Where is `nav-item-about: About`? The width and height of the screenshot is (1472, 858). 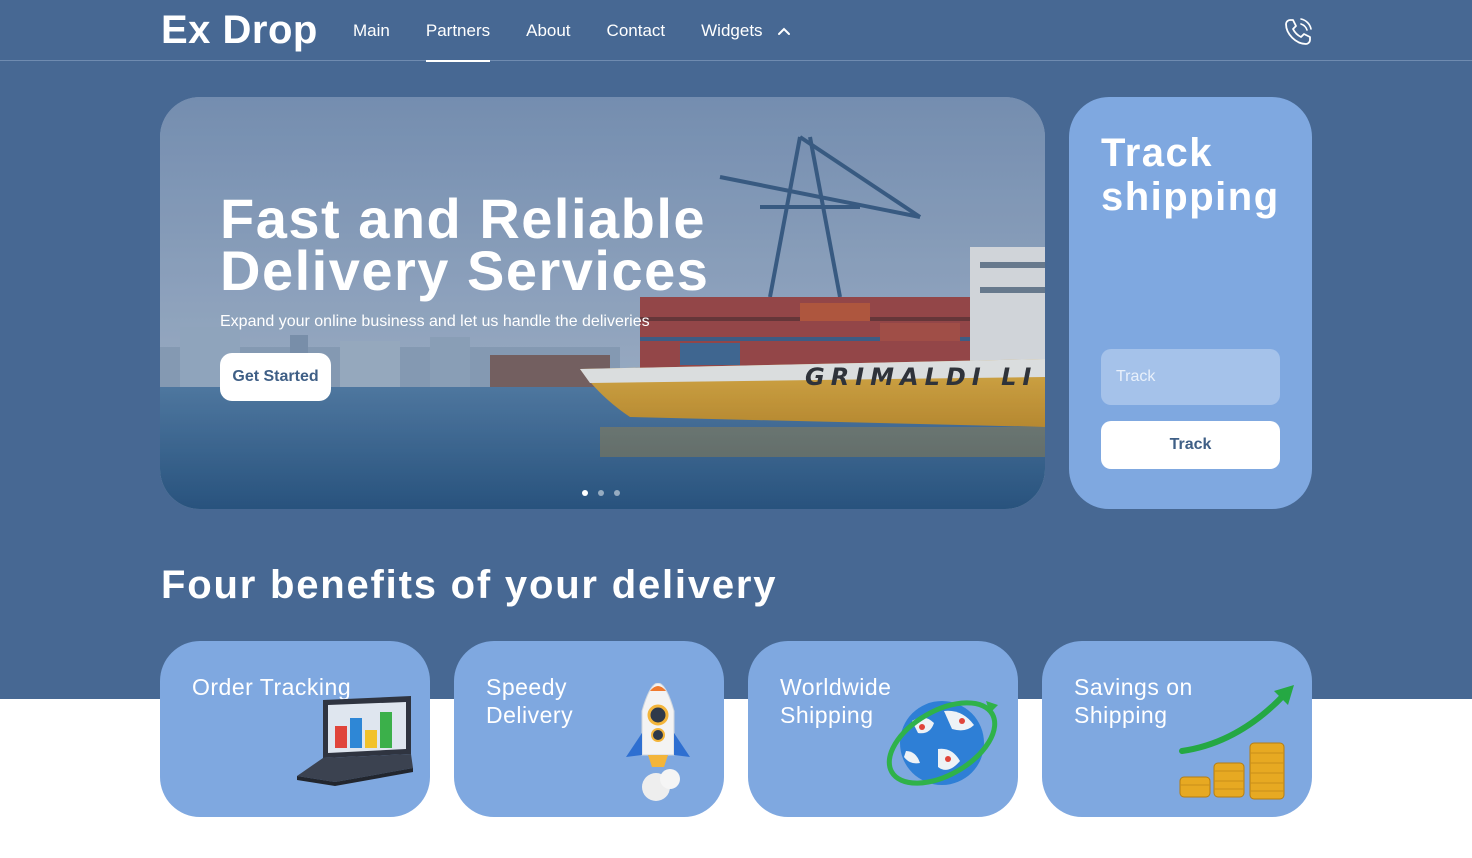 nav-item-about: About is located at coordinates (548, 30).